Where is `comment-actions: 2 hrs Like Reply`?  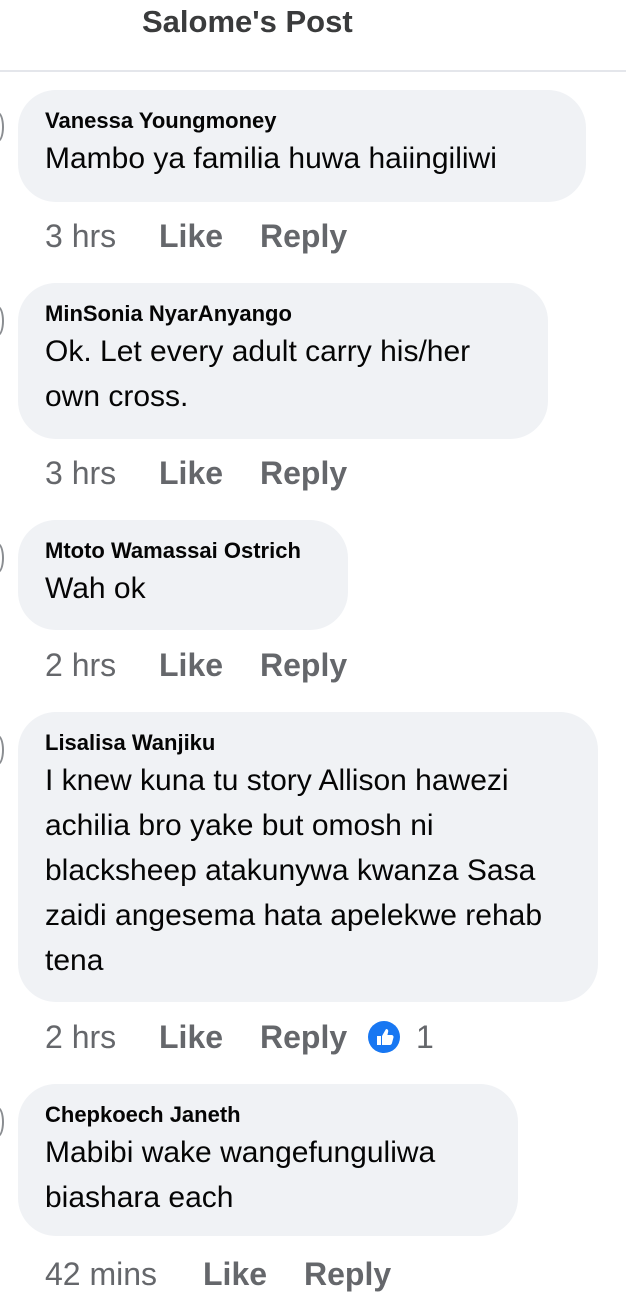 comment-actions: 2 hrs Like Reply is located at coordinates (196, 665).